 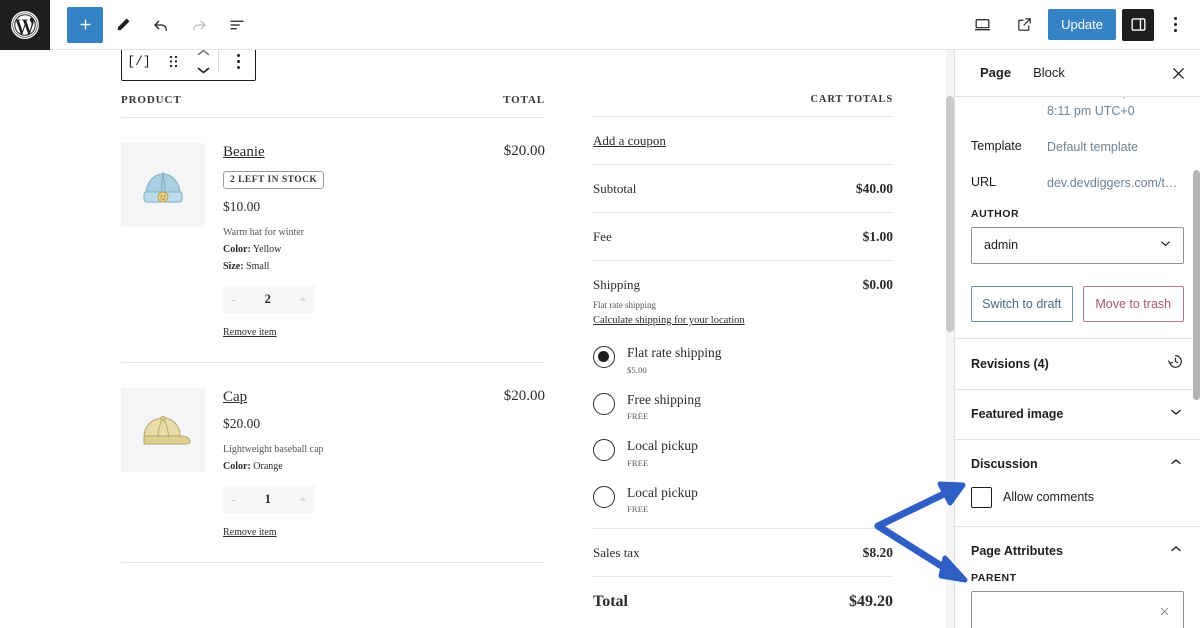 I want to click on shipping-method-note: Flat rate shipping, so click(x=624, y=305).